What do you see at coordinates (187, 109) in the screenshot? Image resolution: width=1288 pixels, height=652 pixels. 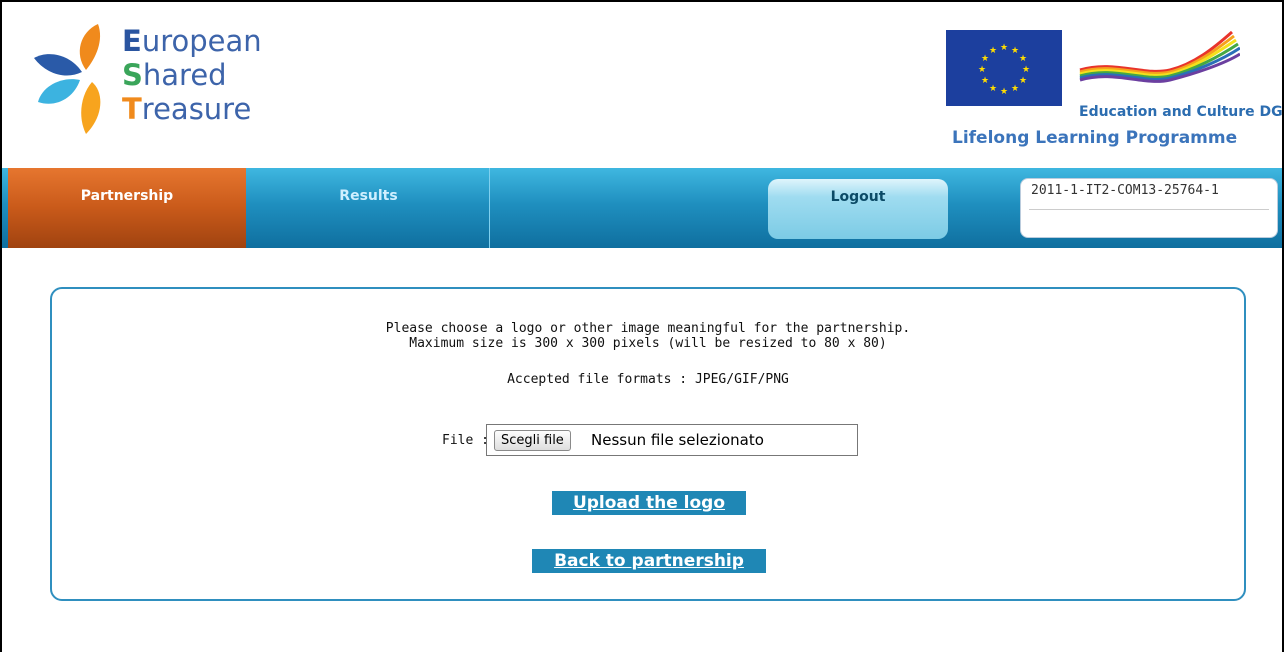 I see `logo-word-treasure: Treasure` at bounding box center [187, 109].